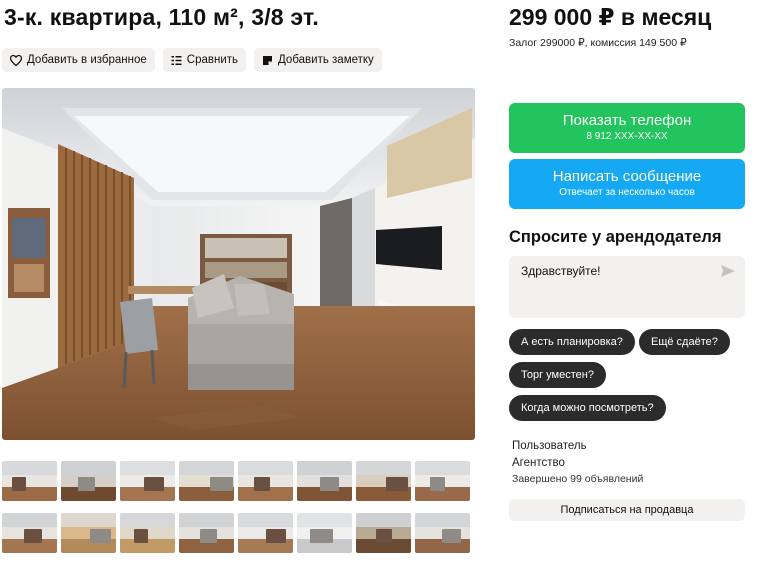 This screenshot has width=760, height=563. What do you see at coordinates (627, 176) in the screenshot?
I see `write-message-label: Написать сообщение` at bounding box center [627, 176].